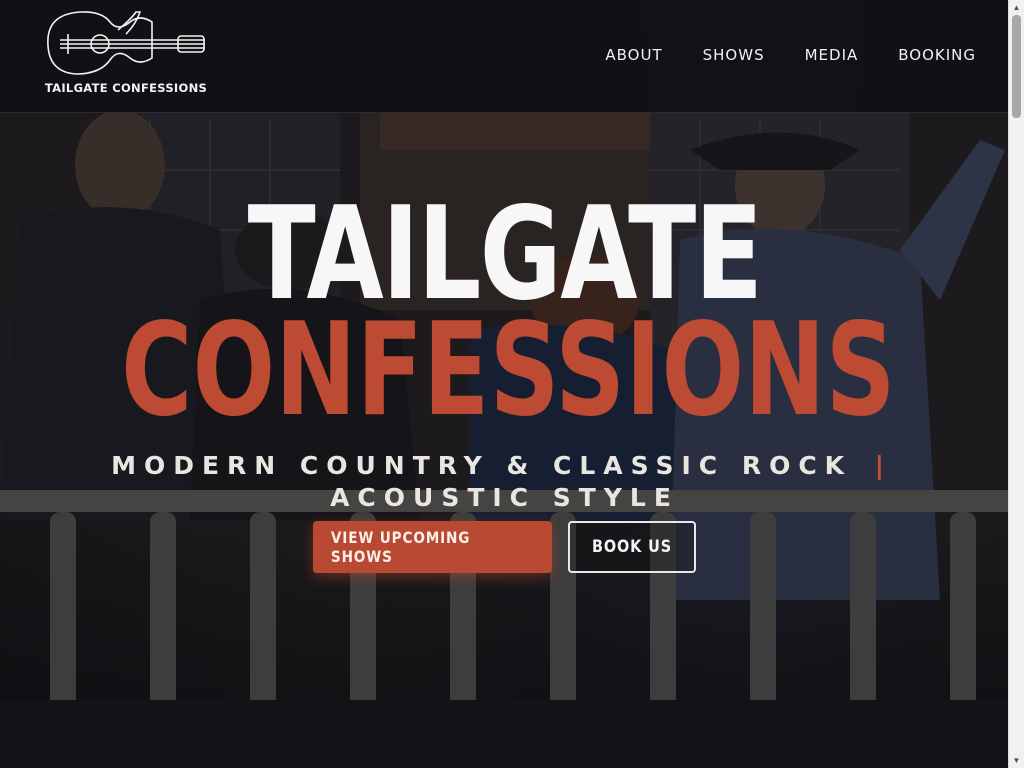 The width and height of the screenshot is (1024, 768). I want to click on guitar-logo-icon, so click(126, 43).